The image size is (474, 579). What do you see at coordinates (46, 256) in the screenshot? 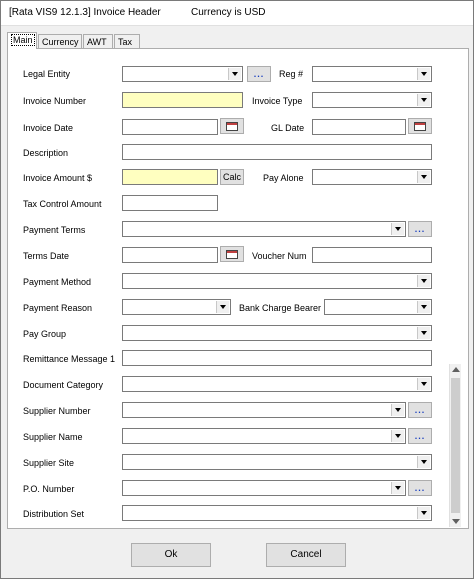
I see `terms-date-label: Terms Date` at bounding box center [46, 256].